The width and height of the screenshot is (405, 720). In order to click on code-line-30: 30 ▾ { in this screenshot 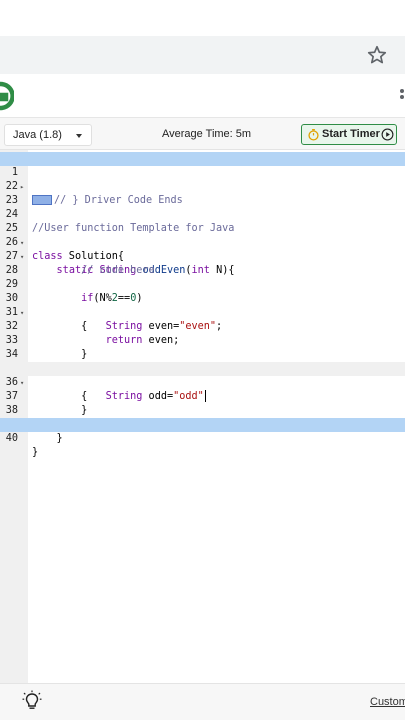, I will do `click(202, 305)`.